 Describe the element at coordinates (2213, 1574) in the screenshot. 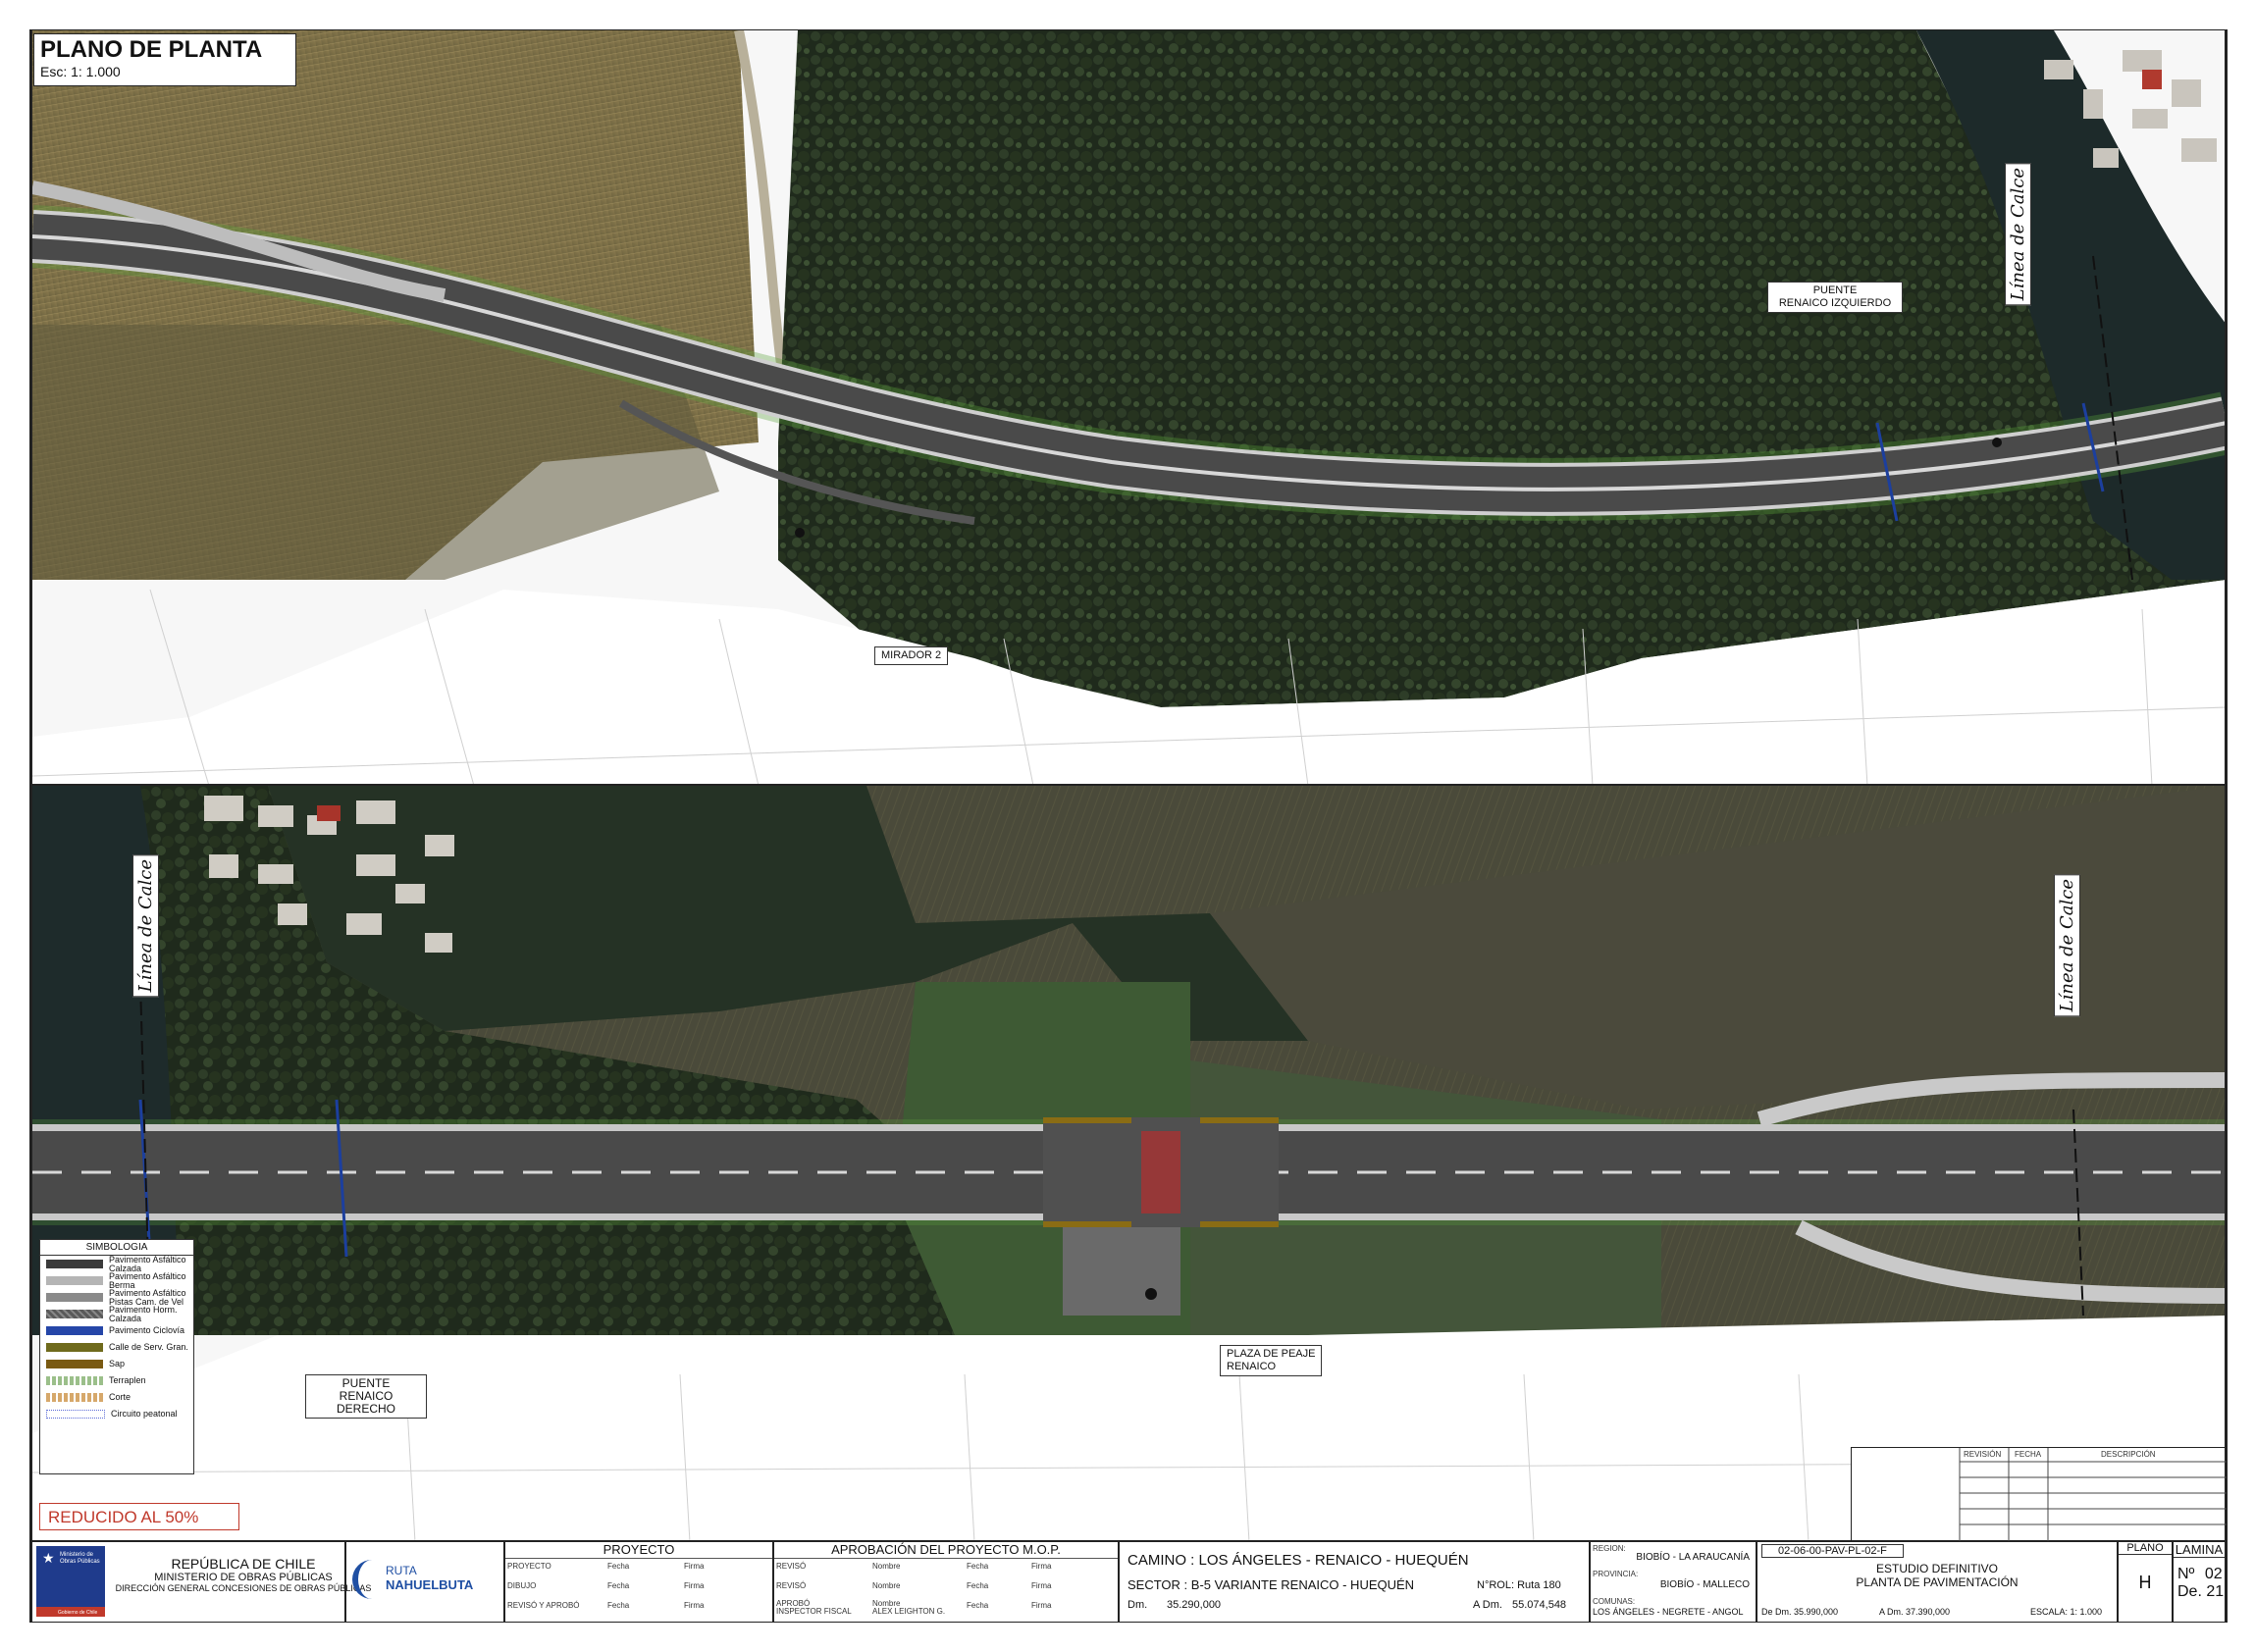

I see `lamina-no: 02` at that location.